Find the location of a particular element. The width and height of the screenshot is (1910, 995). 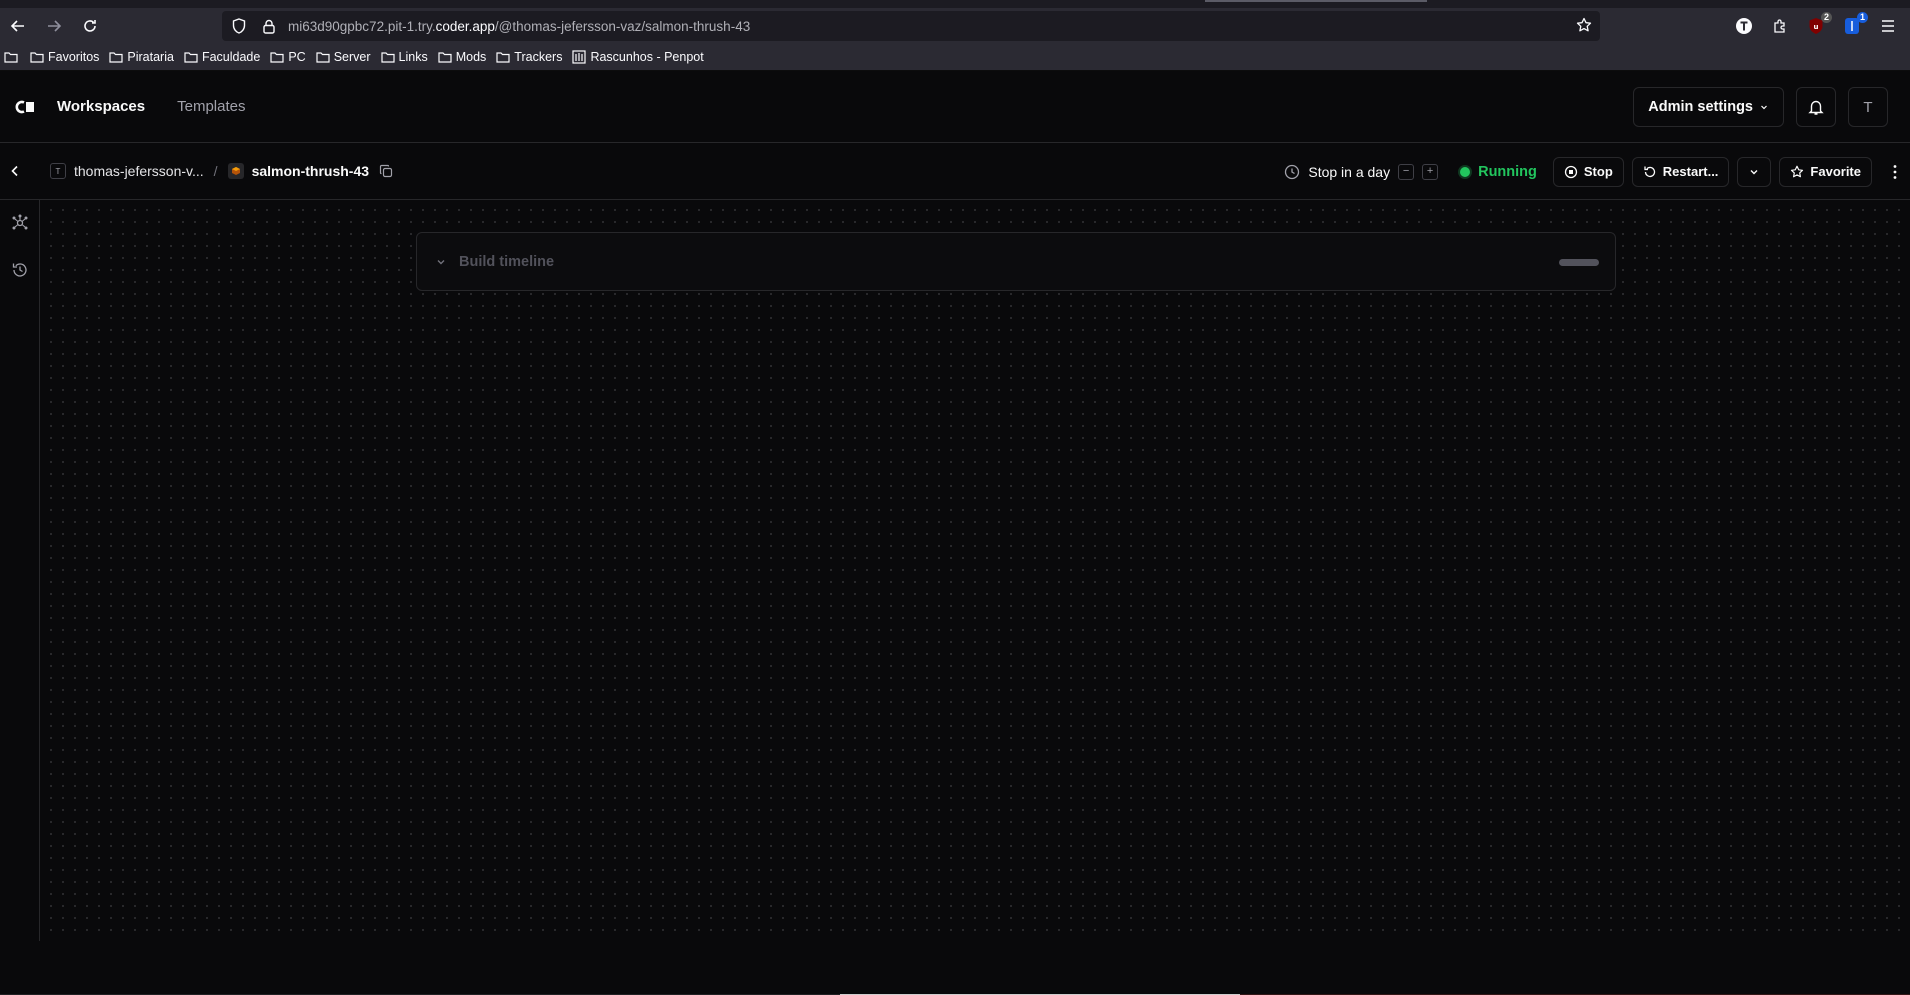

owner-avatar: T is located at coordinates (58, 171).